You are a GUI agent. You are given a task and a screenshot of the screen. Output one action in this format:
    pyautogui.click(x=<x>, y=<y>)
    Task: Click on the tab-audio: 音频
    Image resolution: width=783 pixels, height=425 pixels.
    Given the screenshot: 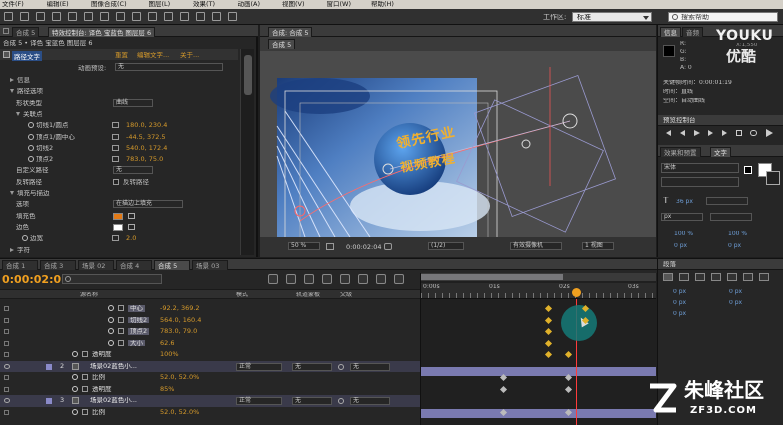 What is the action you would take?
    pyautogui.click(x=692, y=32)
    